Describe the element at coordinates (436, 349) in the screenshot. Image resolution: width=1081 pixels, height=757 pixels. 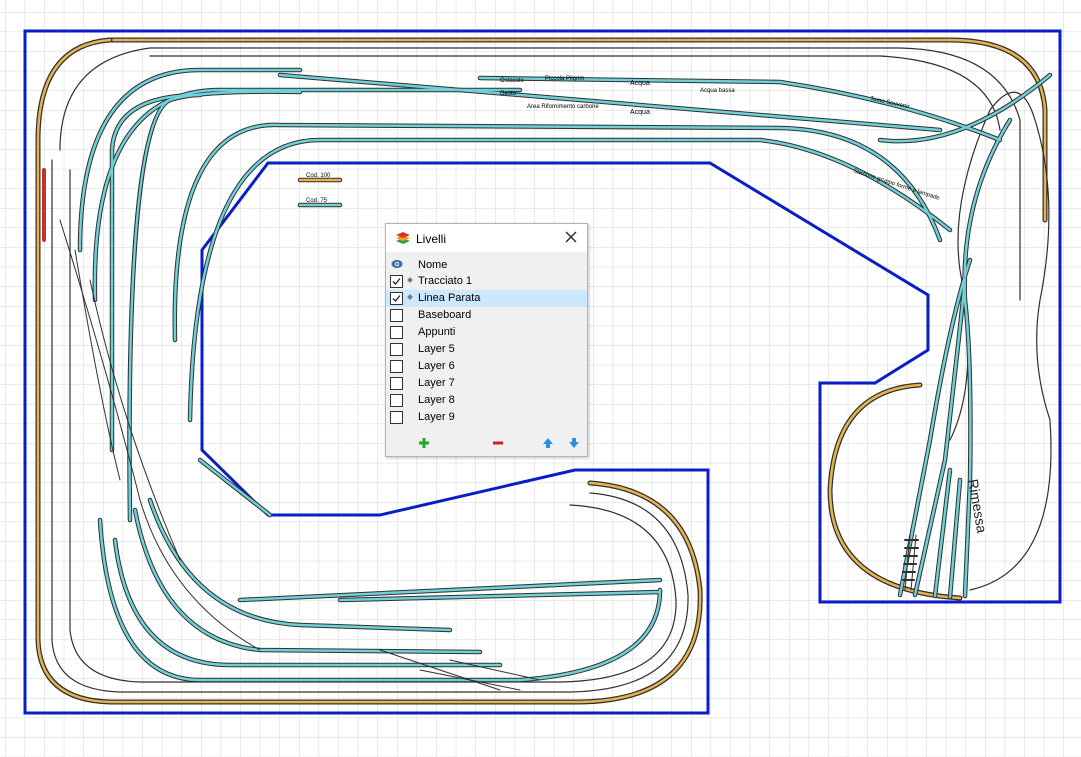
I see `layer-name: Layer 5` at that location.